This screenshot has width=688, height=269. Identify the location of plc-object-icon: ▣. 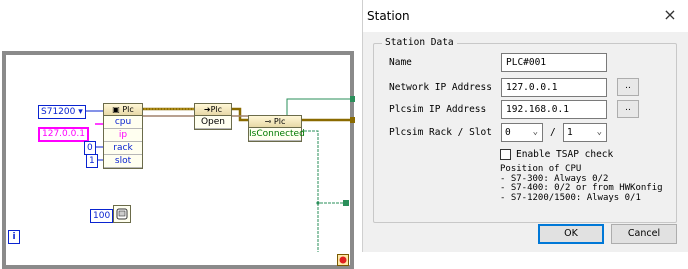
(116, 109).